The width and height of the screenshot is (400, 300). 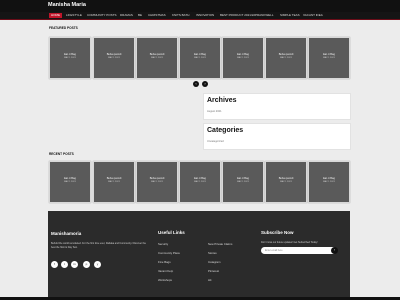 I want to click on top-header: Manisha Maria, so click(x=200, y=6).